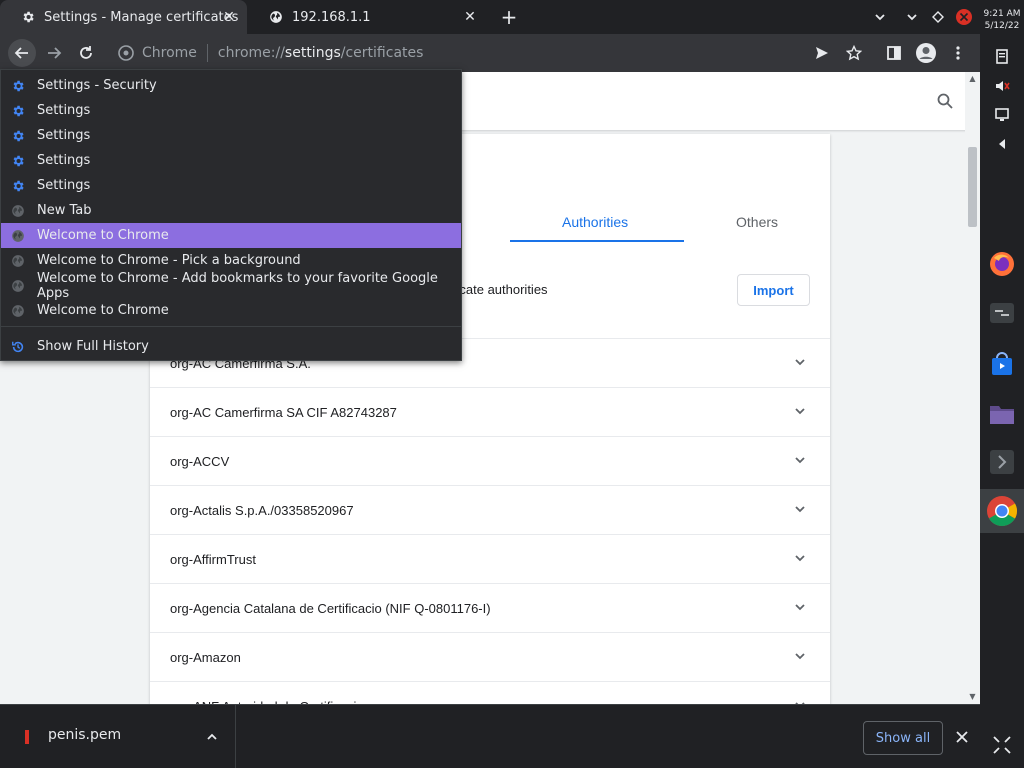 This screenshot has width=1024, height=768. Describe the element at coordinates (490, 656) in the screenshot. I see `certificate-row: org-Amazon` at that location.